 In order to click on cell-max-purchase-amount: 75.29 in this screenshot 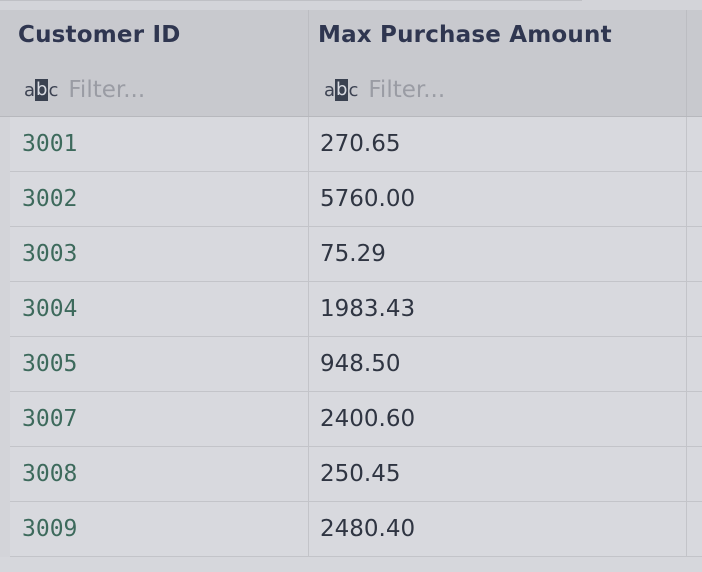, I will do `click(353, 254)`.